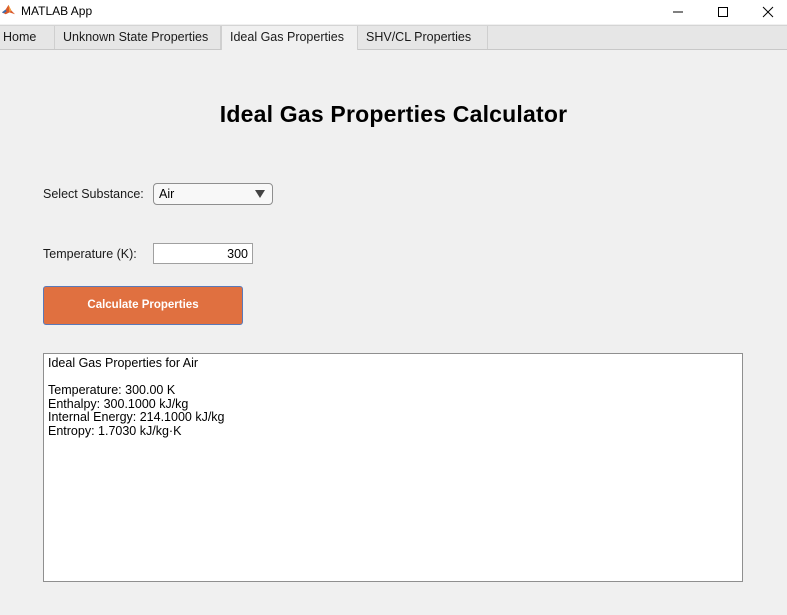 This screenshot has height=615, width=787. I want to click on minimize-button, so click(678, 12).